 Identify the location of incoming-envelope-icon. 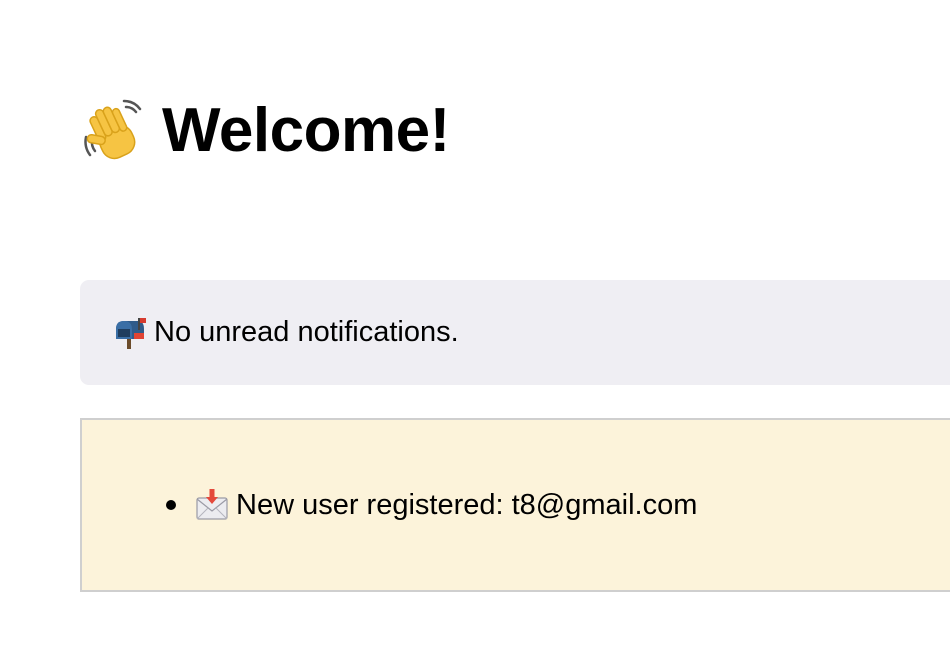
(212, 505).